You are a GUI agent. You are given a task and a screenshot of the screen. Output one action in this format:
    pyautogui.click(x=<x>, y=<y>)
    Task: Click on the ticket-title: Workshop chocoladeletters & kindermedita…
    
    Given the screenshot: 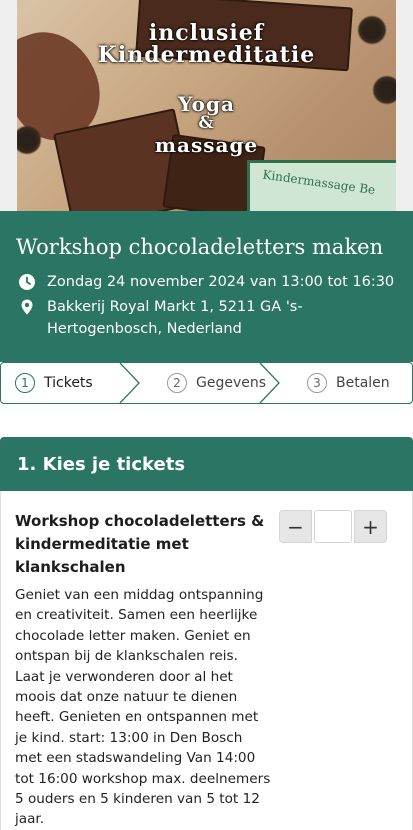 What is the action you would take?
    pyautogui.click(x=140, y=544)
    